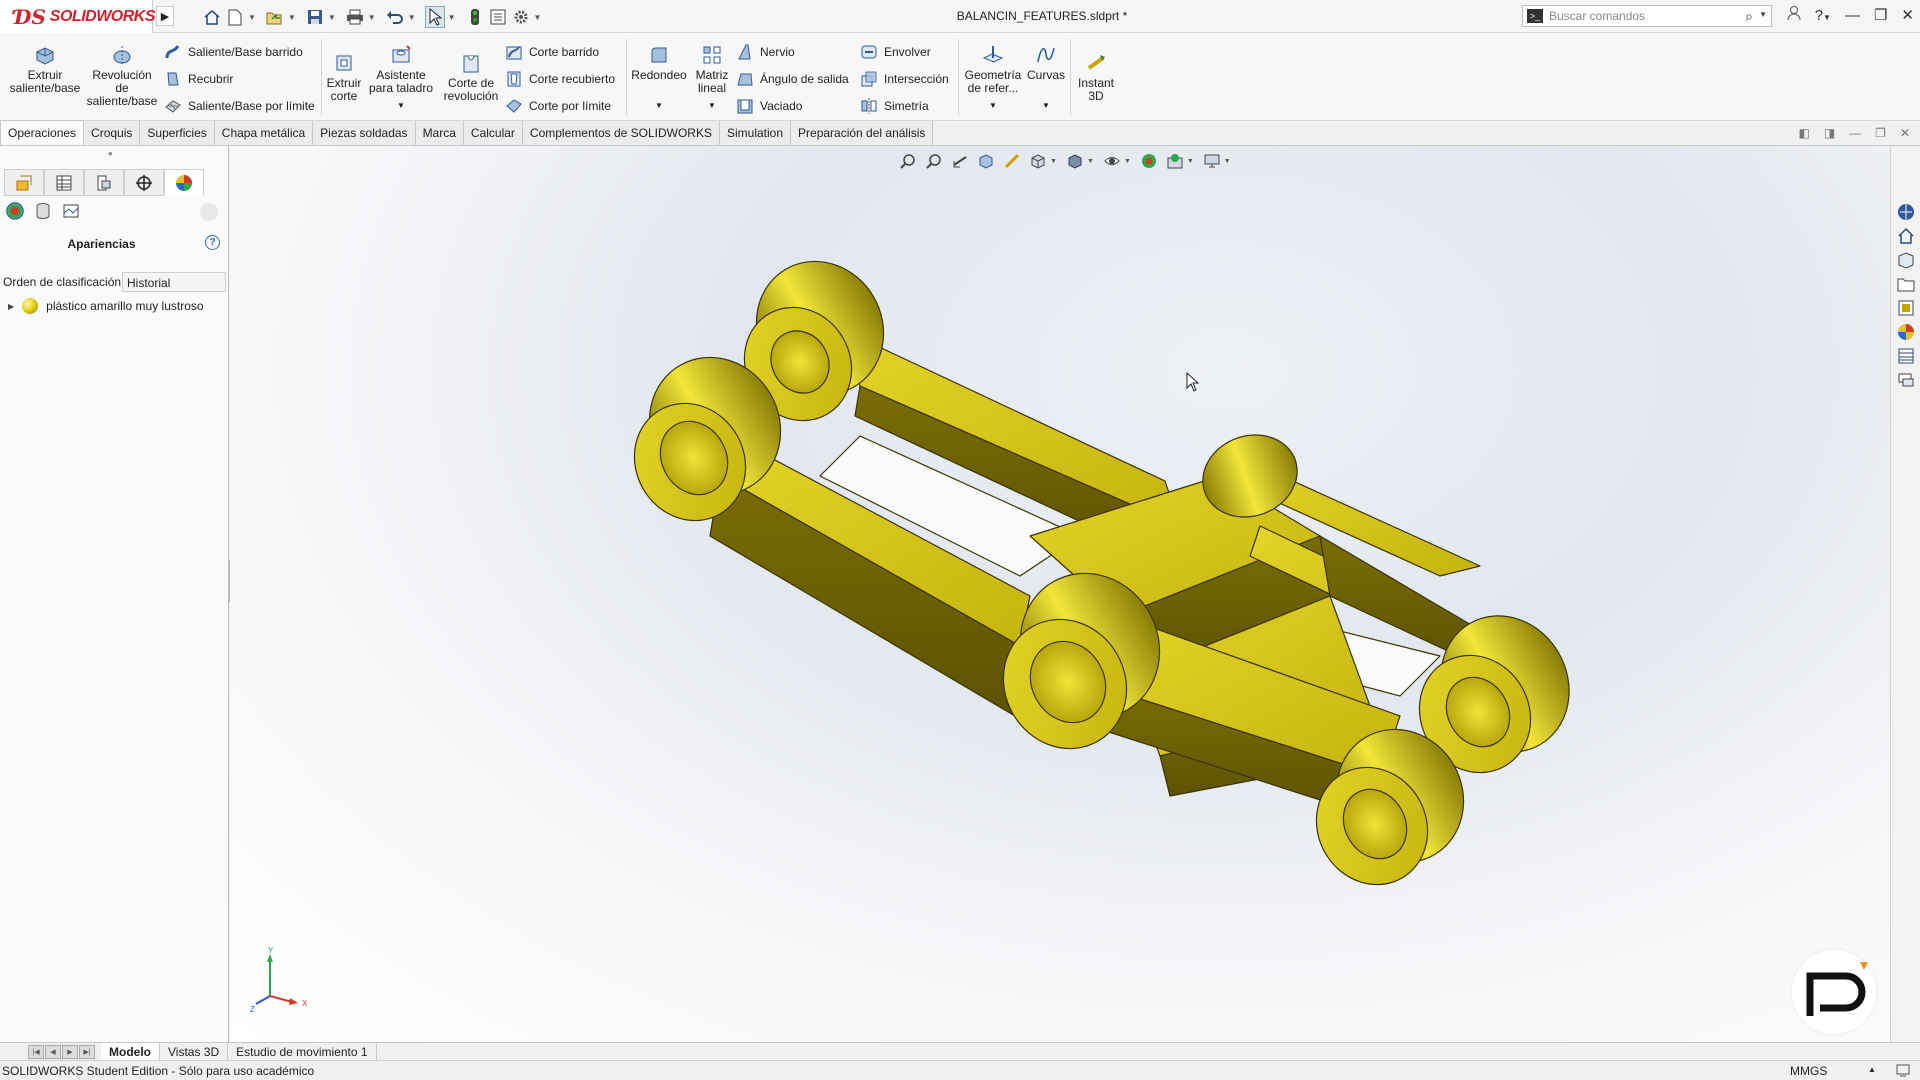  Describe the element at coordinates (895, 52) in the screenshot. I see `wrap-button: Envolver` at that location.